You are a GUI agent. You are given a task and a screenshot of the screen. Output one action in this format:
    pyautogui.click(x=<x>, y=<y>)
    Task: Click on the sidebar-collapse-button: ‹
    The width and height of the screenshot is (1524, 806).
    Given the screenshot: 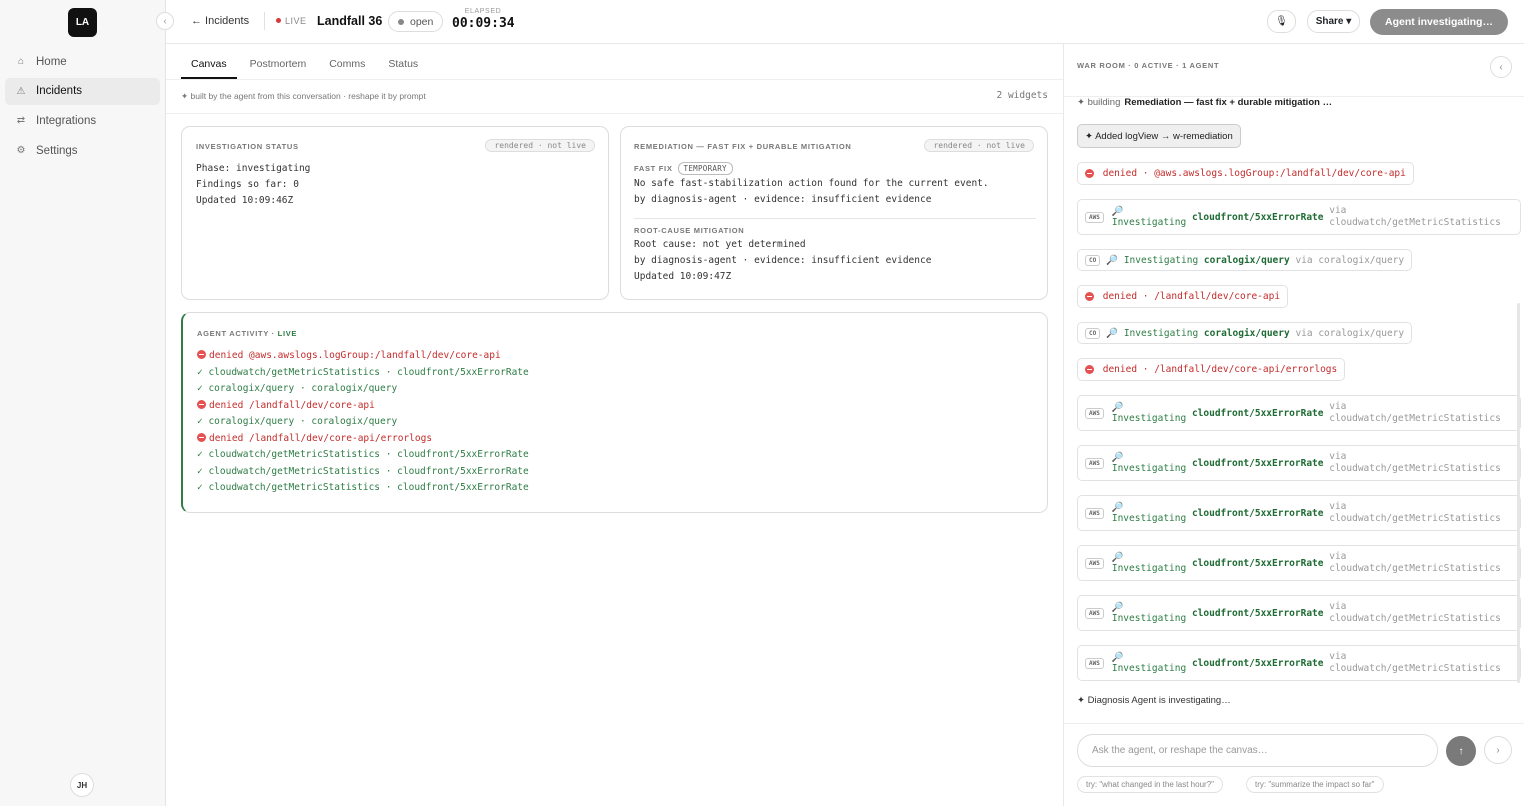 What is the action you would take?
    pyautogui.click(x=165, y=21)
    